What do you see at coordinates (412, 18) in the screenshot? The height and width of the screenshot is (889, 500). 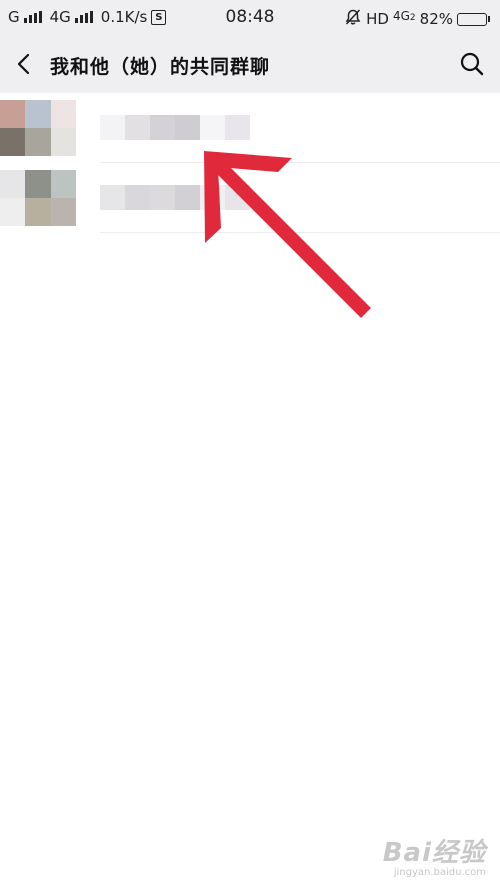 I see `network-sub-label: 2` at bounding box center [412, 18].